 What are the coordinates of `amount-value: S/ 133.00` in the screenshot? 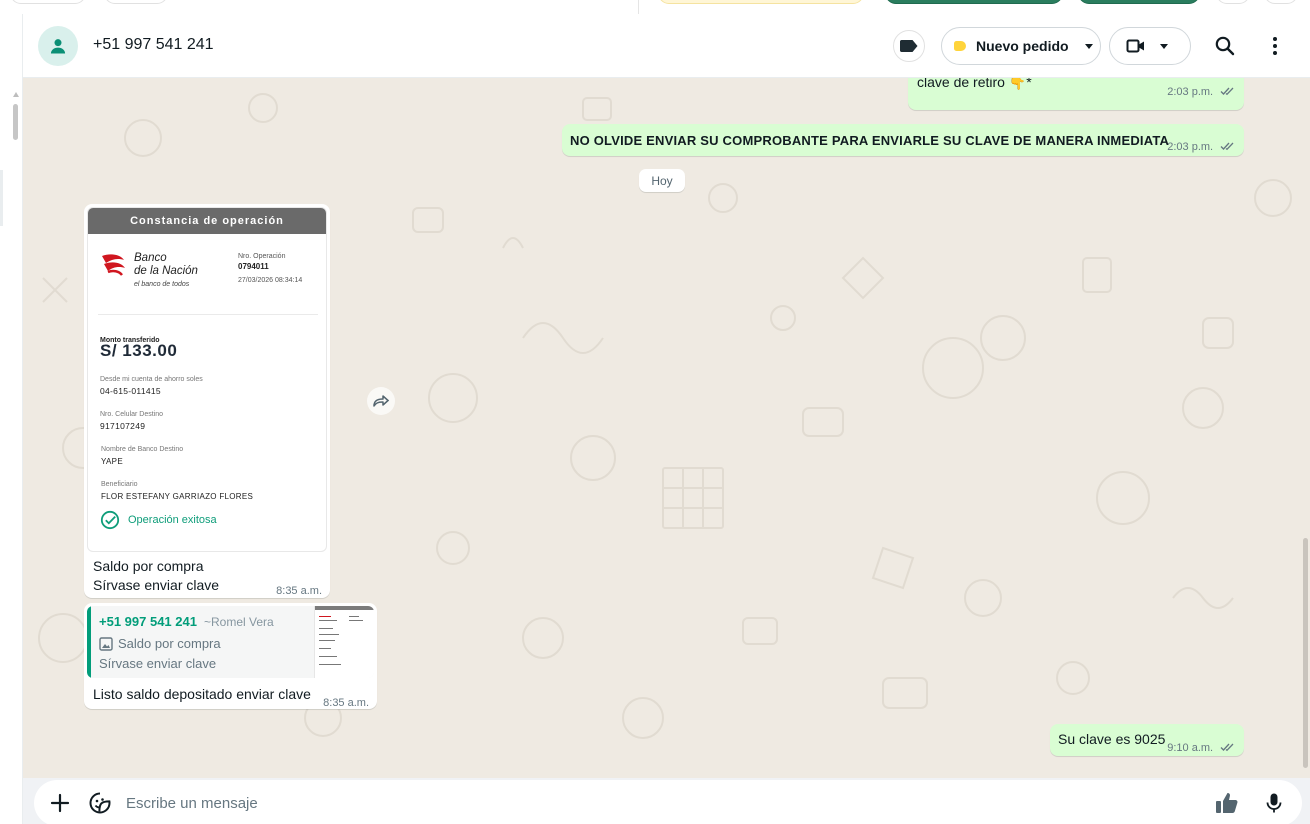 It's located at (139, 350).